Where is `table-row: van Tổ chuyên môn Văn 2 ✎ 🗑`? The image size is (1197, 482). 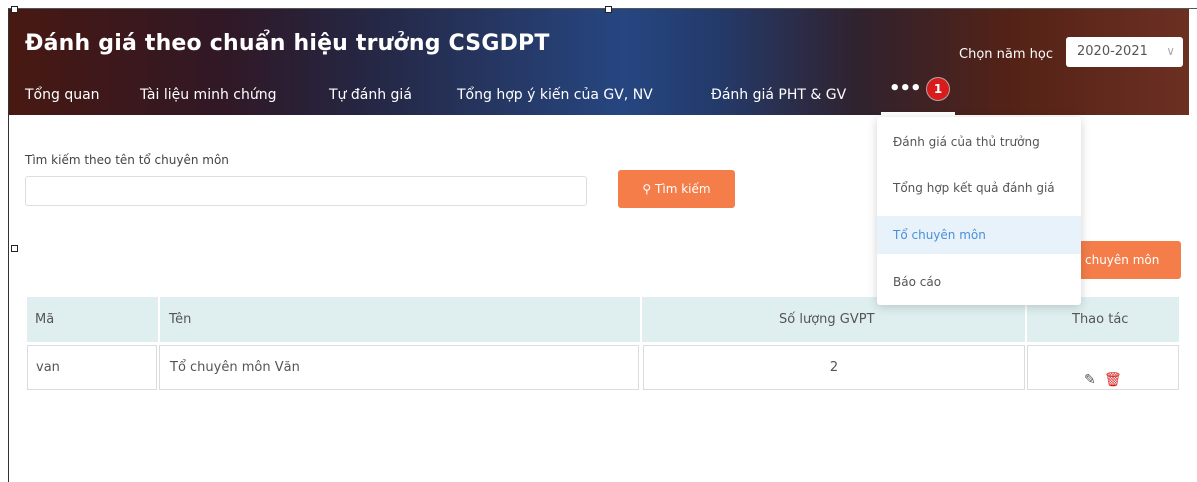
table-row: van Tổ chuyên môn Văn 2 ✎ 🗑 is located at coordinates (603, 367).